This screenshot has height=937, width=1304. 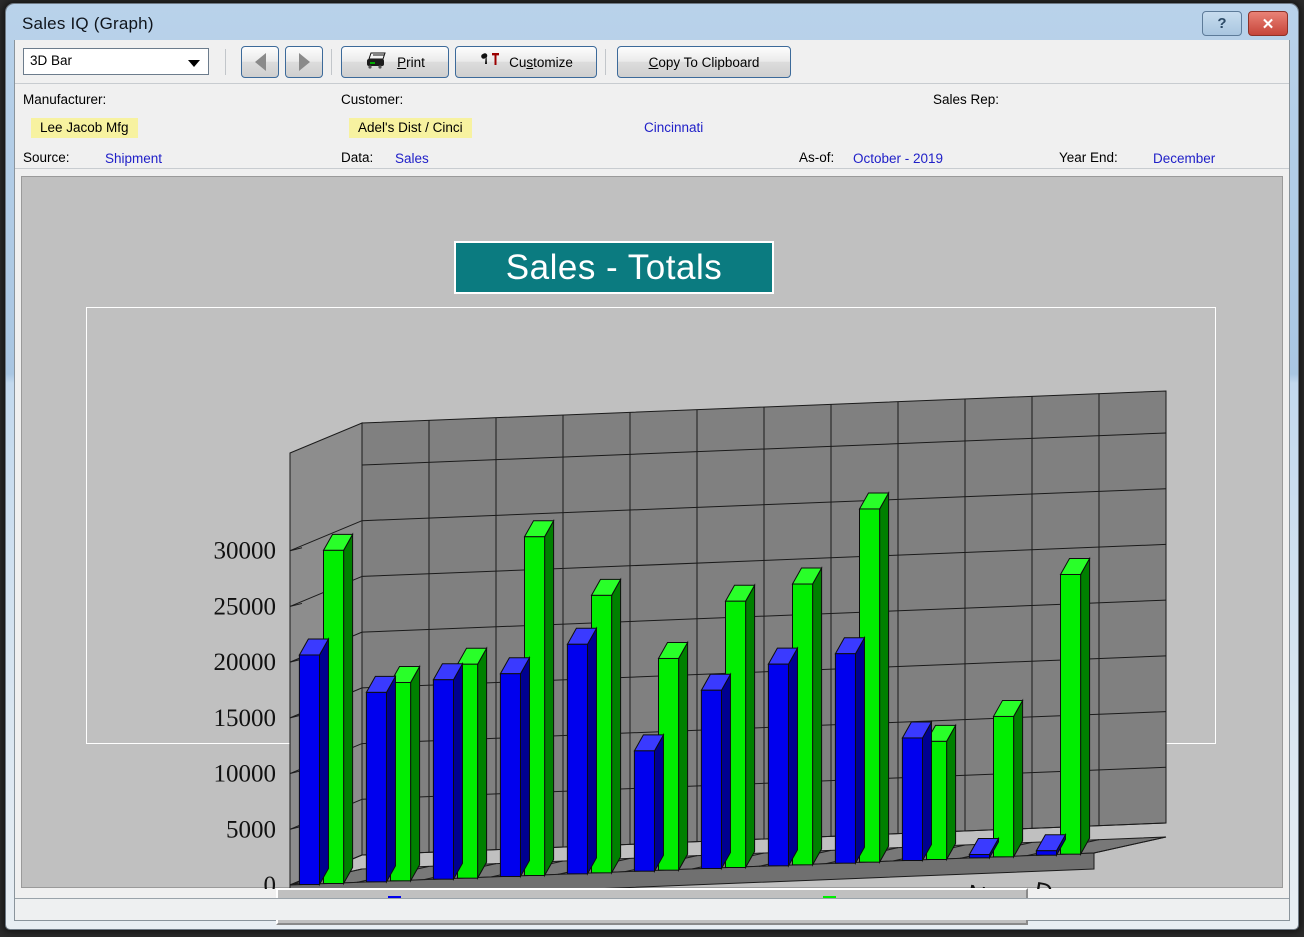 I want to click on toolbar: 3D Bar Print Customize Copy To Clipboard, so click(x=652, y=62).